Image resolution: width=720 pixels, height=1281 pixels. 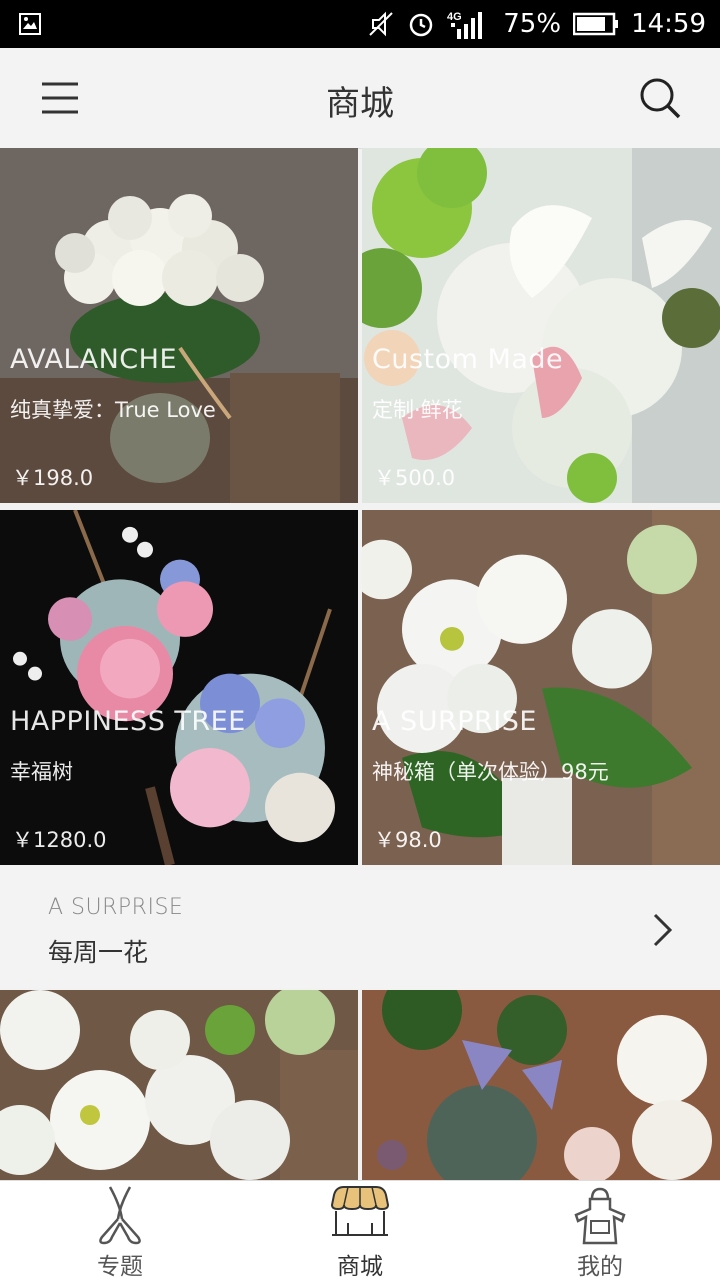 I want to click on tab-topics: 专题, so click(x=120, y=1231).